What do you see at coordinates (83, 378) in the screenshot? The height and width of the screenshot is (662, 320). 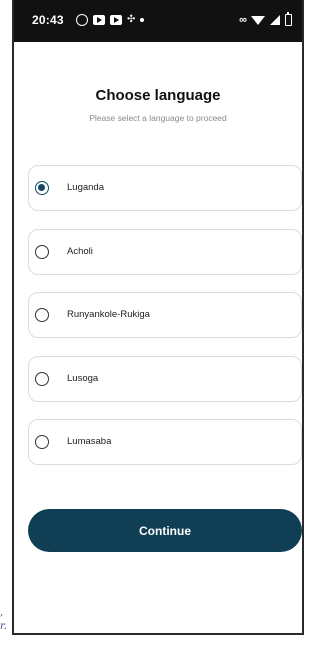 I see `language-label: Lusoga` at bounding box center [83, 378].